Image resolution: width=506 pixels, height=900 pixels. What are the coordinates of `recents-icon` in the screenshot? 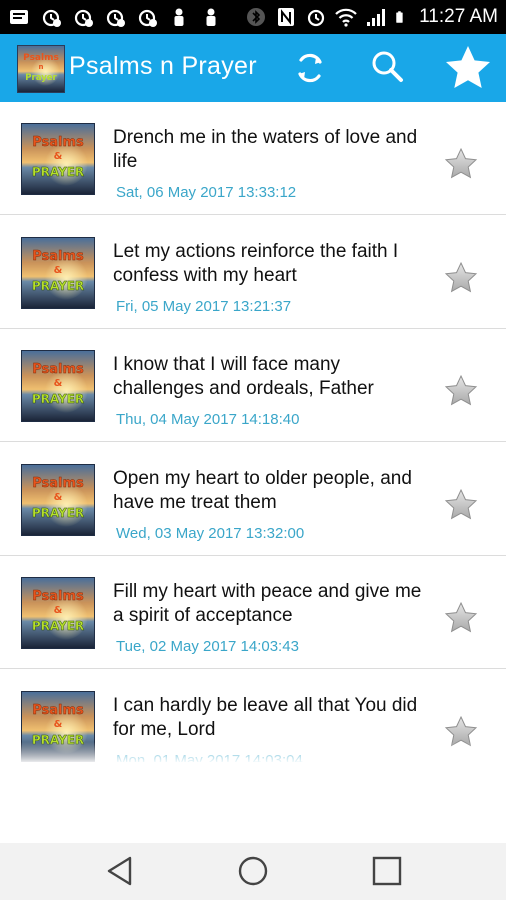 It's located at (387, 871).